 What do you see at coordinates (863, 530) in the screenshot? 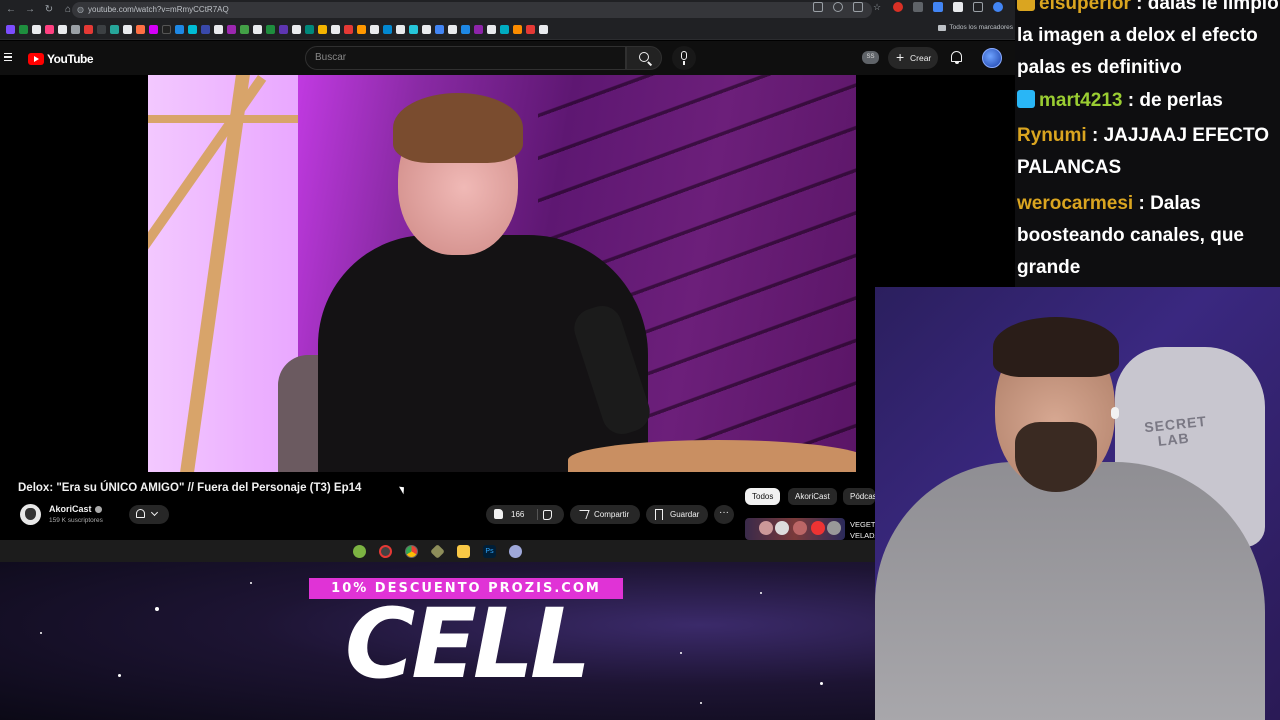
I see `related-video-title: VEGETTA VELADA` at bounding box center [863, 530].